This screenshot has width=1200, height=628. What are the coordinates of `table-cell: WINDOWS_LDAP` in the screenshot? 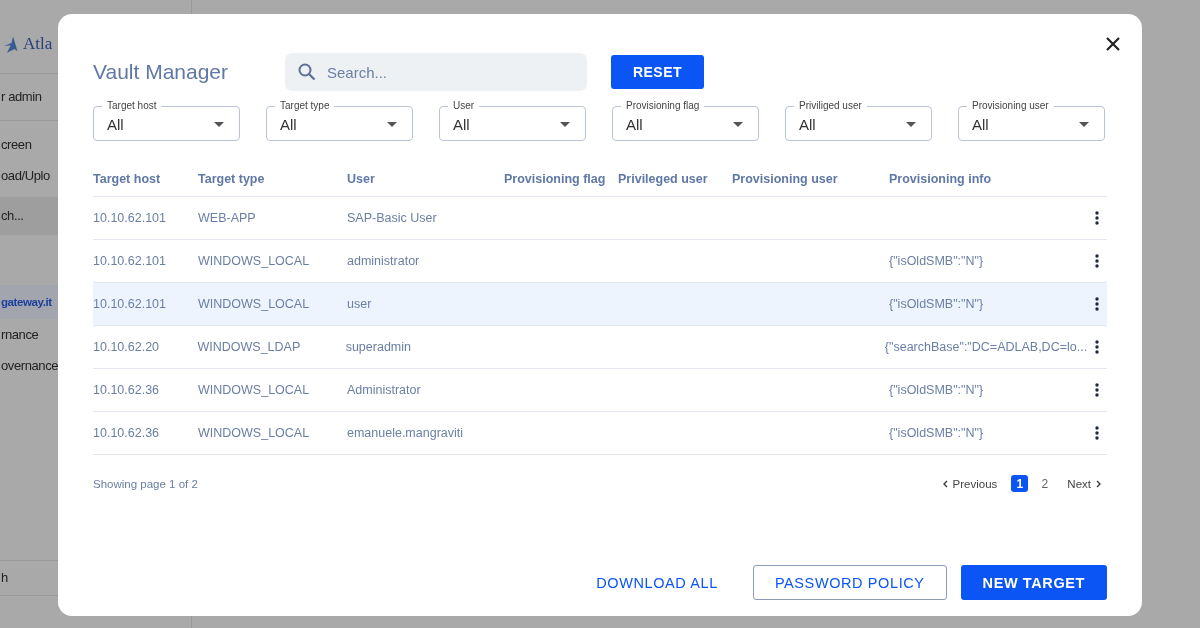 It's located at (249, 347).